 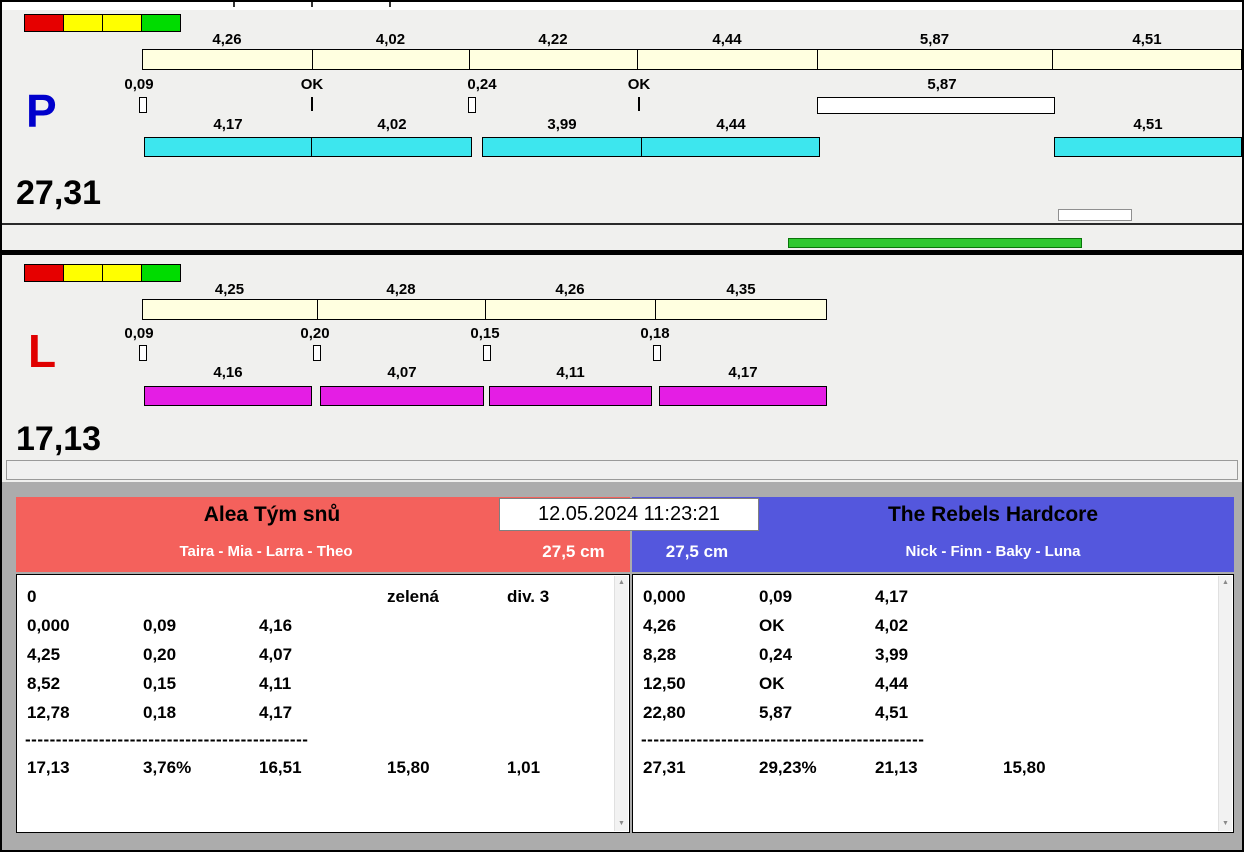 What do you see at coordinates (276, 625) in the screenshot?
I see `table-cell: 4,16` at bounding box center [276, 625].